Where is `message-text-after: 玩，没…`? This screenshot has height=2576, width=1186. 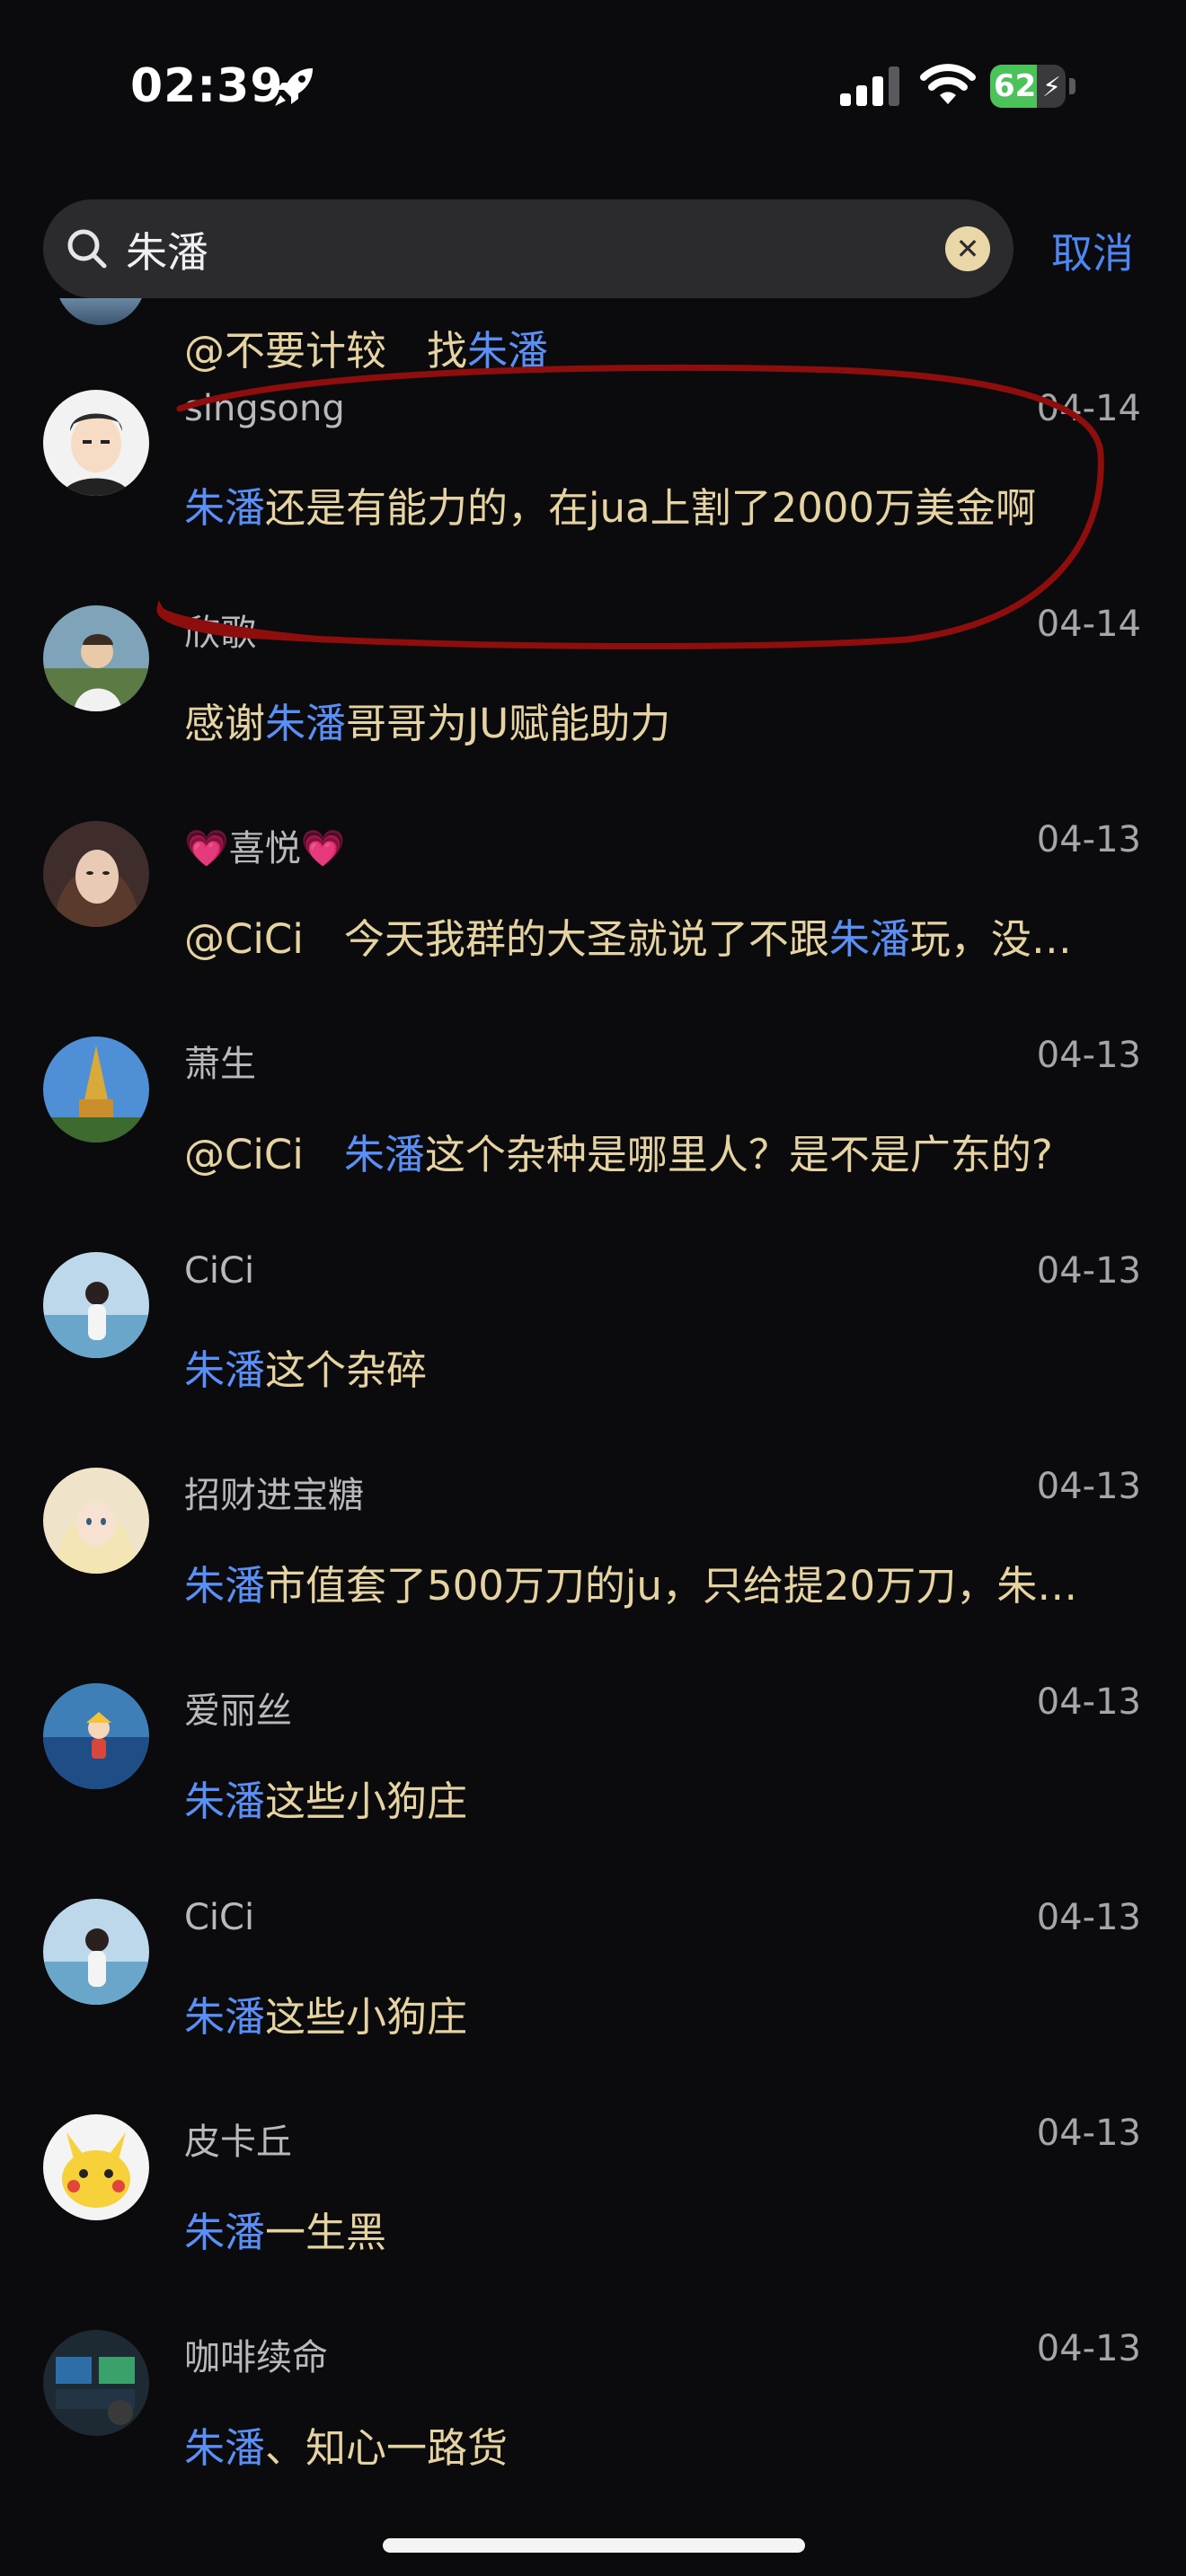 message-text-after: 玩，没… is located at coordinates (990, 939).